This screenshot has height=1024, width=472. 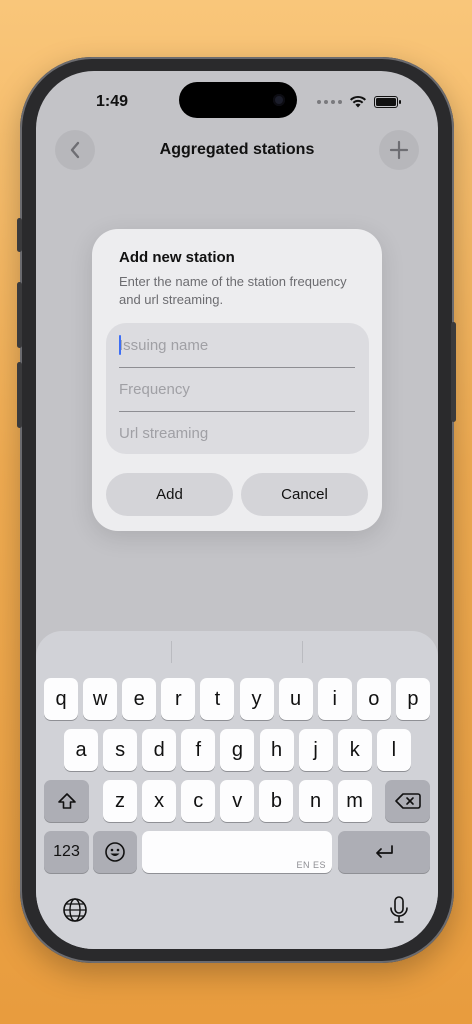 I want to click on numbers-key: 123, so click(x=66, y=852).